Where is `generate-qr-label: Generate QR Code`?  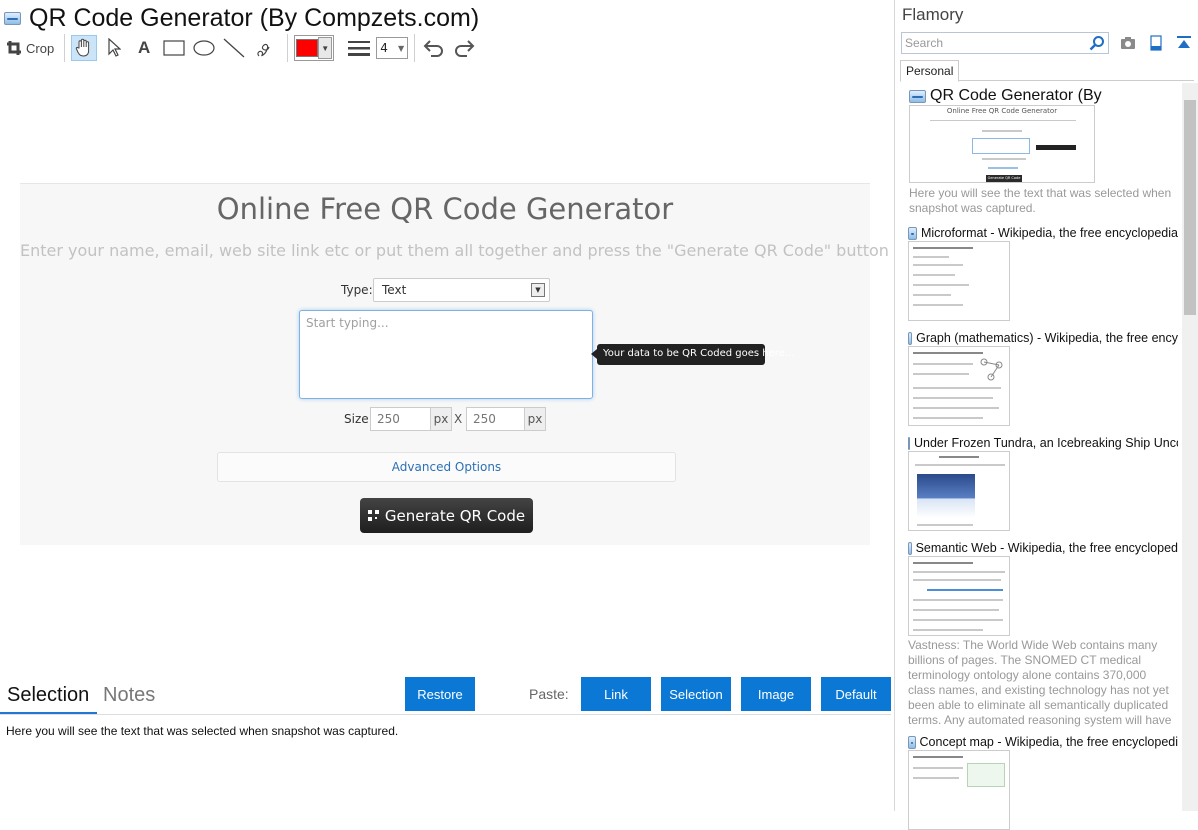 generate-qr-label: Generate QR Code is located at coordinates (455, 515).